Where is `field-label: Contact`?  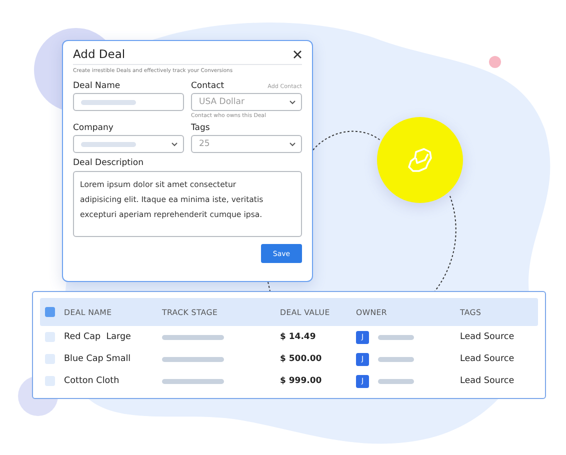
field-label: Contact is located at coordinates (207, 86).